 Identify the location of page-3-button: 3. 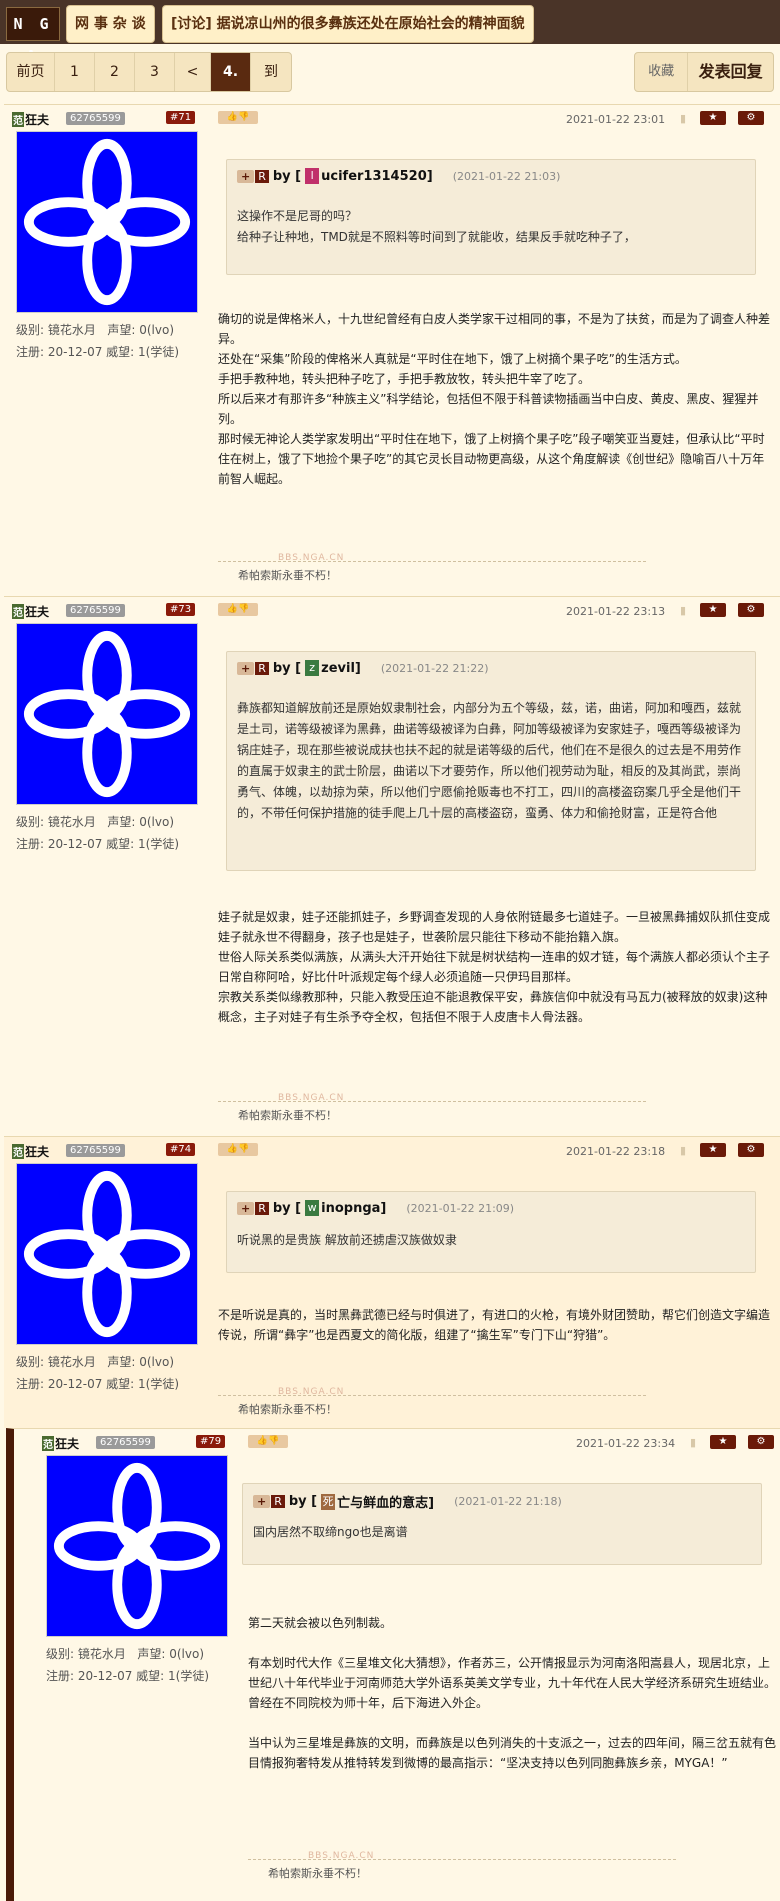
(155, 72).